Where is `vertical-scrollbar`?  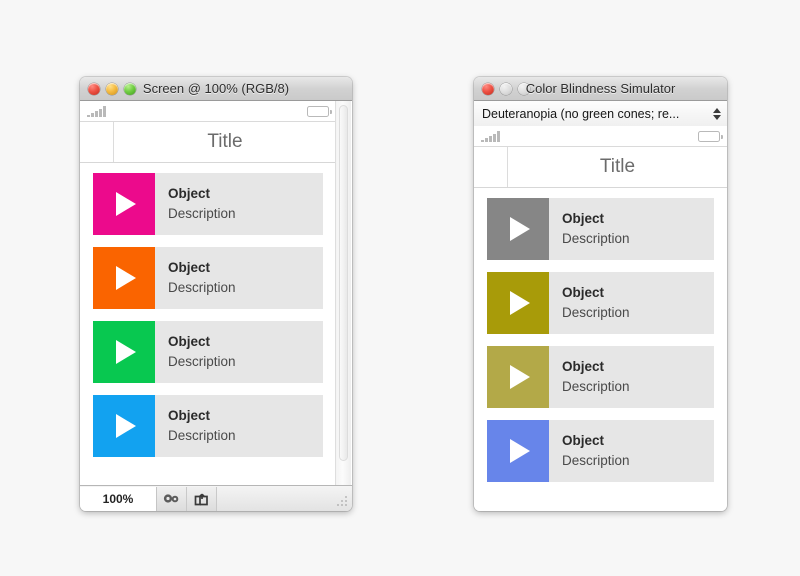 vertical-scrollbar is located at coordinates (343, 293).